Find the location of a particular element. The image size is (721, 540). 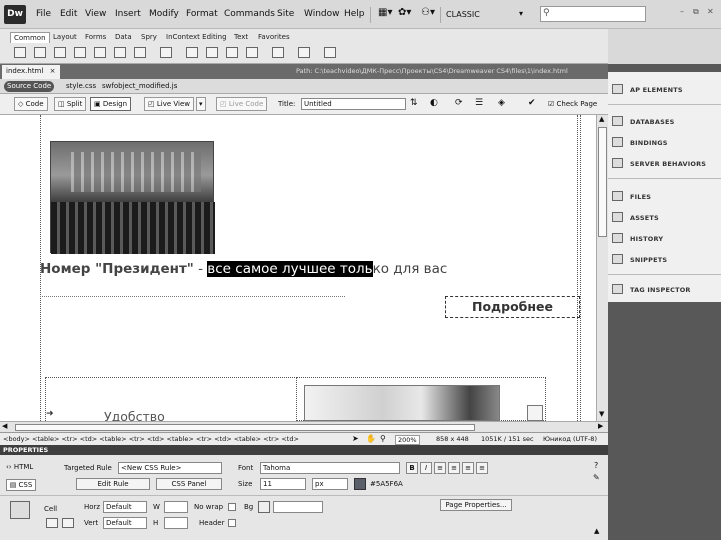

table-icon is located at coordinates (100, 52).